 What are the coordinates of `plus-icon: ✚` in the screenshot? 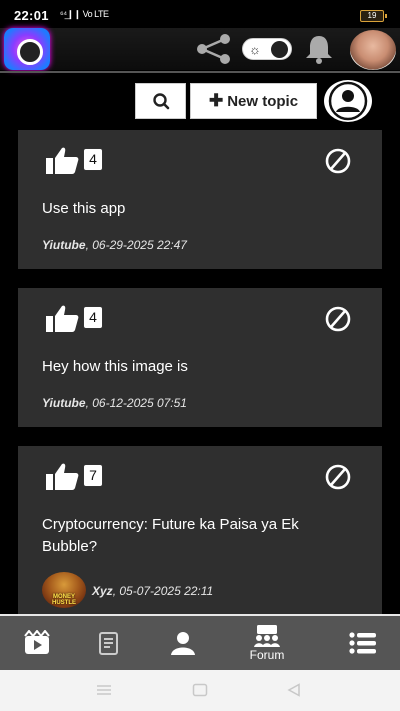 It's located at (216, 100).